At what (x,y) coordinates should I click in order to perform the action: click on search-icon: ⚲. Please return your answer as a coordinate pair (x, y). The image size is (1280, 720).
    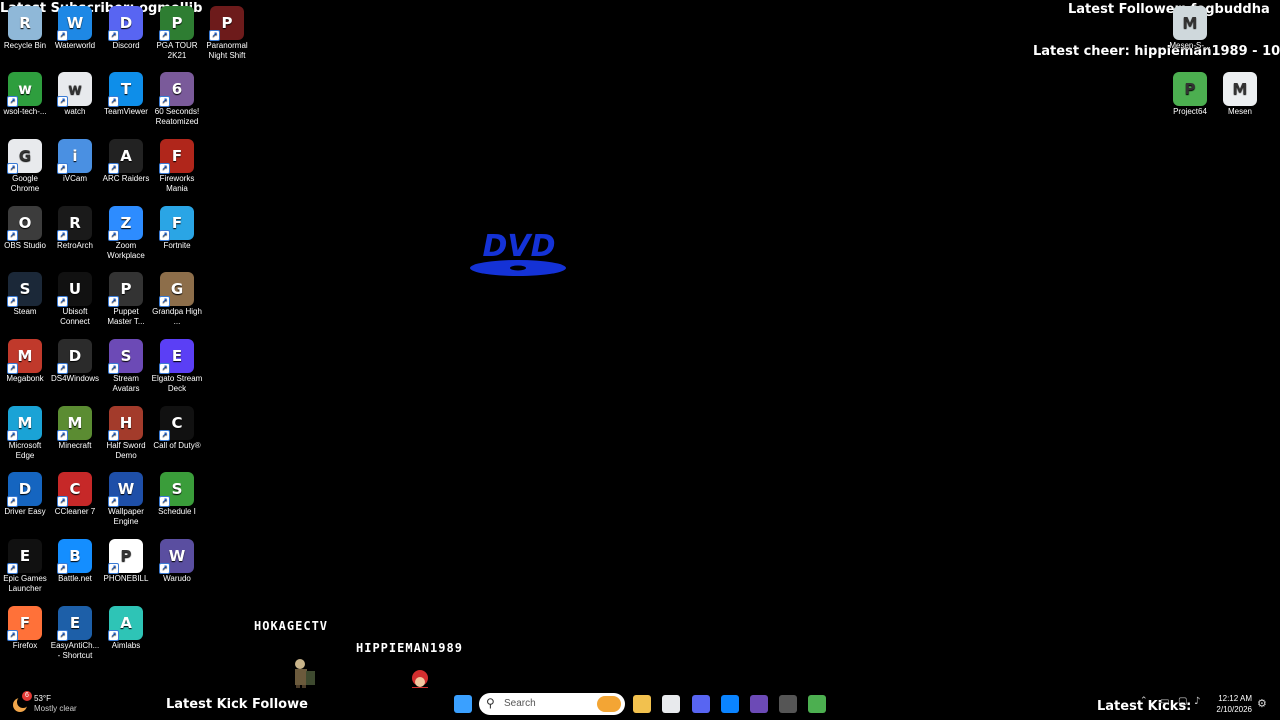
    Looking at the image, I should click on (490, 703).